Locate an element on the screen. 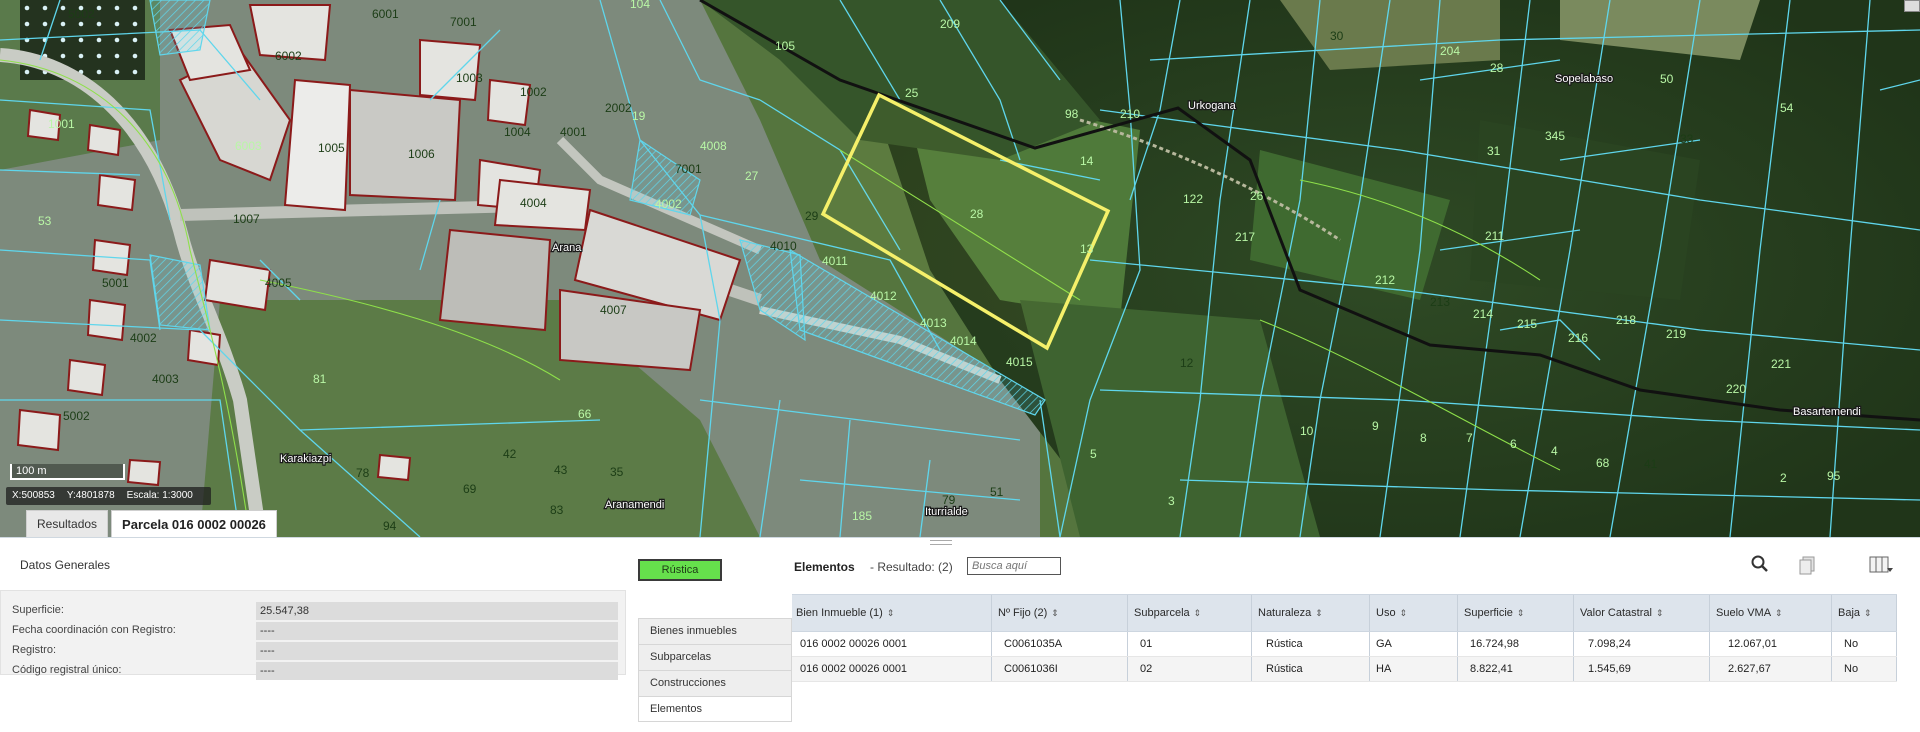 The height and width of the screenshot is (732, 1920). scale-bar: 100 m is located at coordinates (67, 472).